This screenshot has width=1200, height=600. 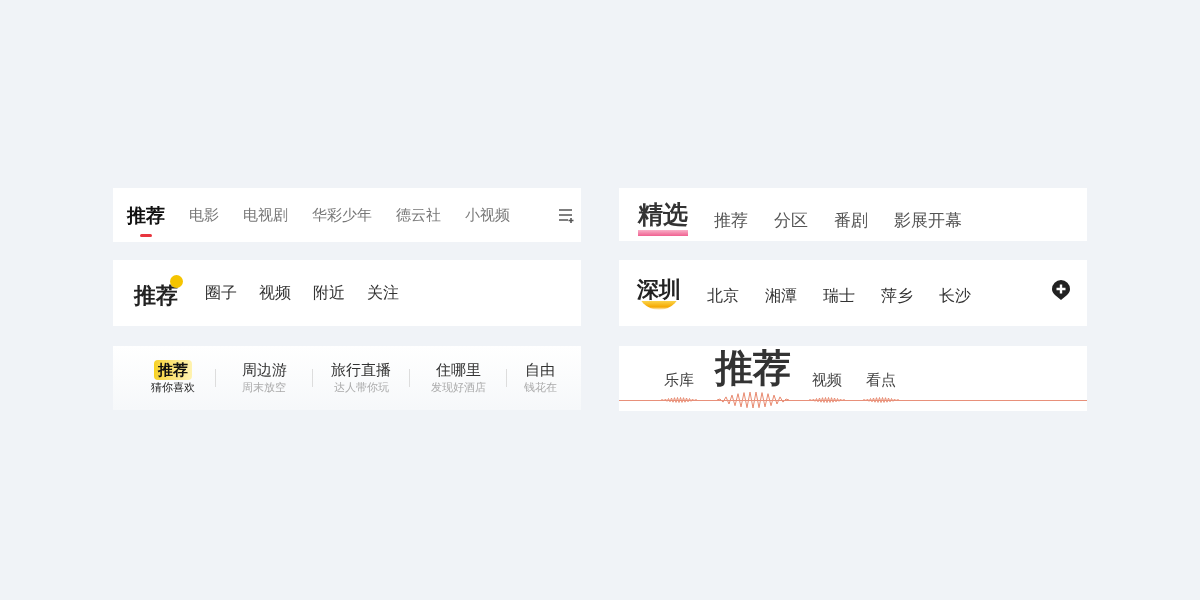 What do you see at coordinates (928, 220) in the screenshot?
I see `tab: 影展开幕` at bounding box center [928, 220].